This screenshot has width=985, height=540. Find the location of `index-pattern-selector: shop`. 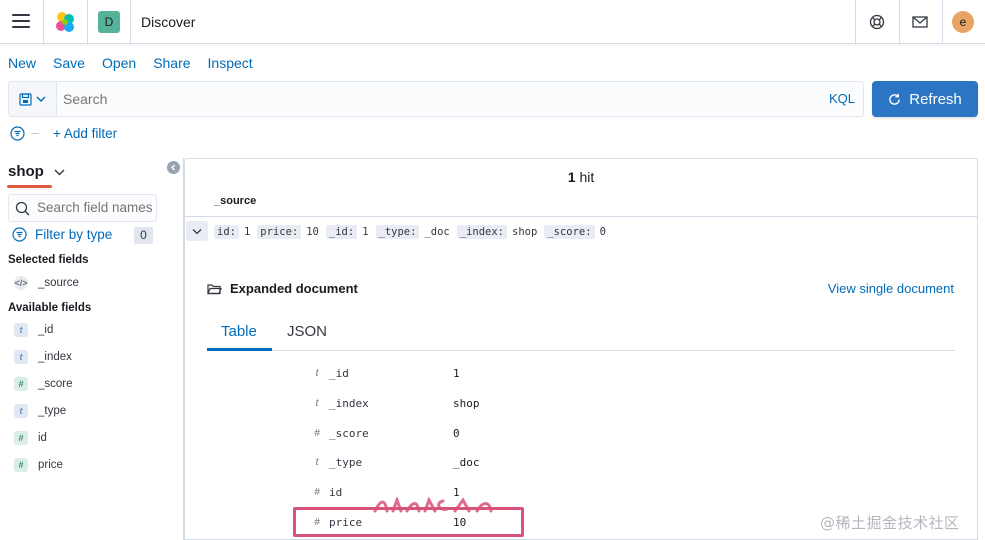

index-pattern-selector: shop is located at coordinates (36, 171).